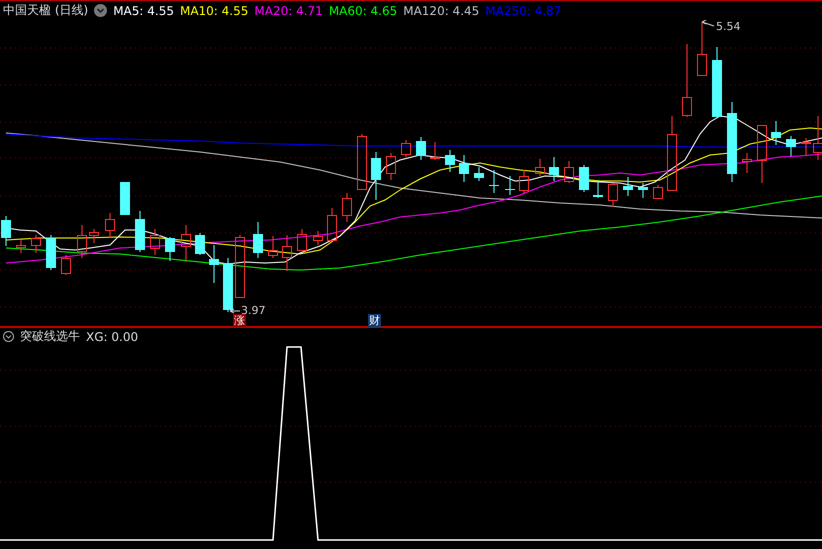  Describe the element at coordinates (214, 11) in the screenshot. I see `moving-average-value: MA10: 4.55` at that location.